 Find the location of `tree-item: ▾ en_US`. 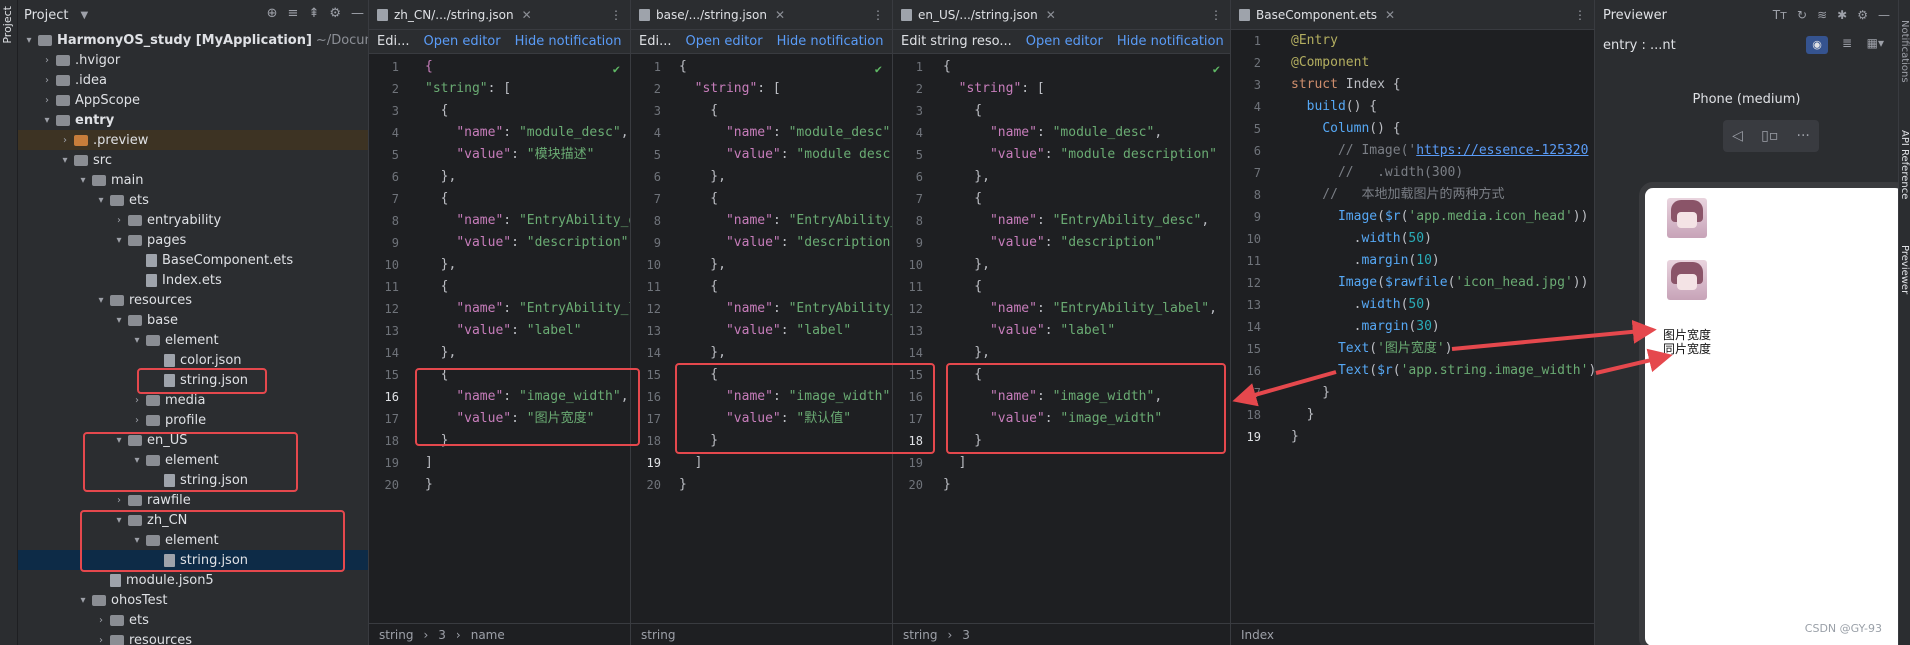

tree-item: ▾ en_US is located at coordinates (193, 440).